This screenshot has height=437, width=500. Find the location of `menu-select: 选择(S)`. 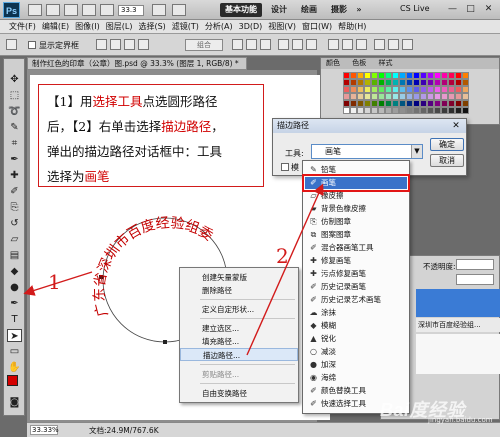

menu-select: 选择(S) is located at coordinates (151, 26).